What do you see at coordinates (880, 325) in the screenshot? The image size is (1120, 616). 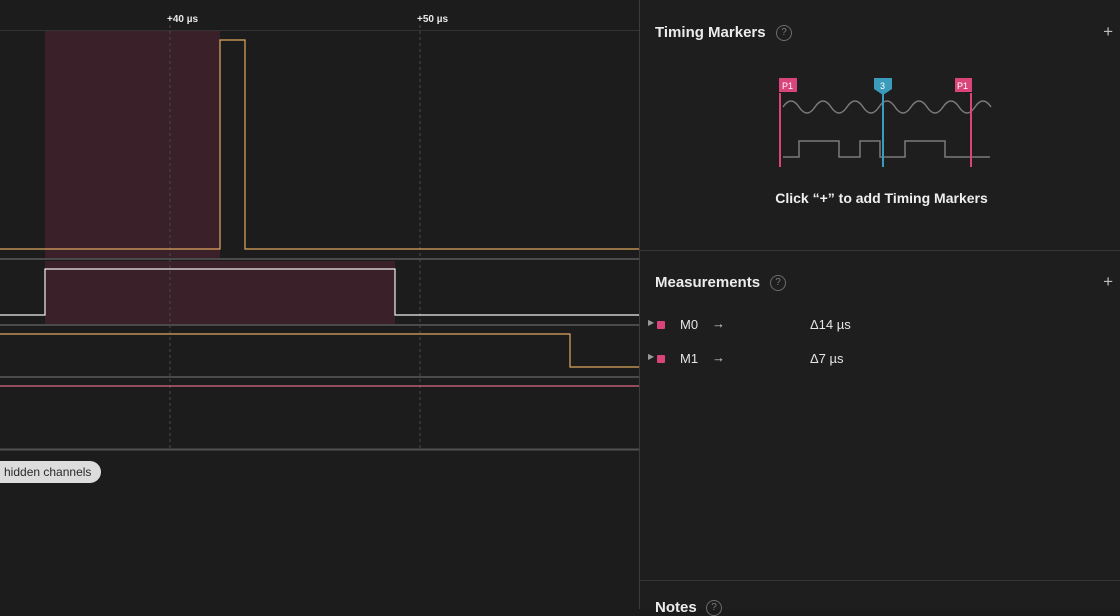 I see `measurement-row: ▶ M0 → Δ14 µs` at bounding box center [880, 325].